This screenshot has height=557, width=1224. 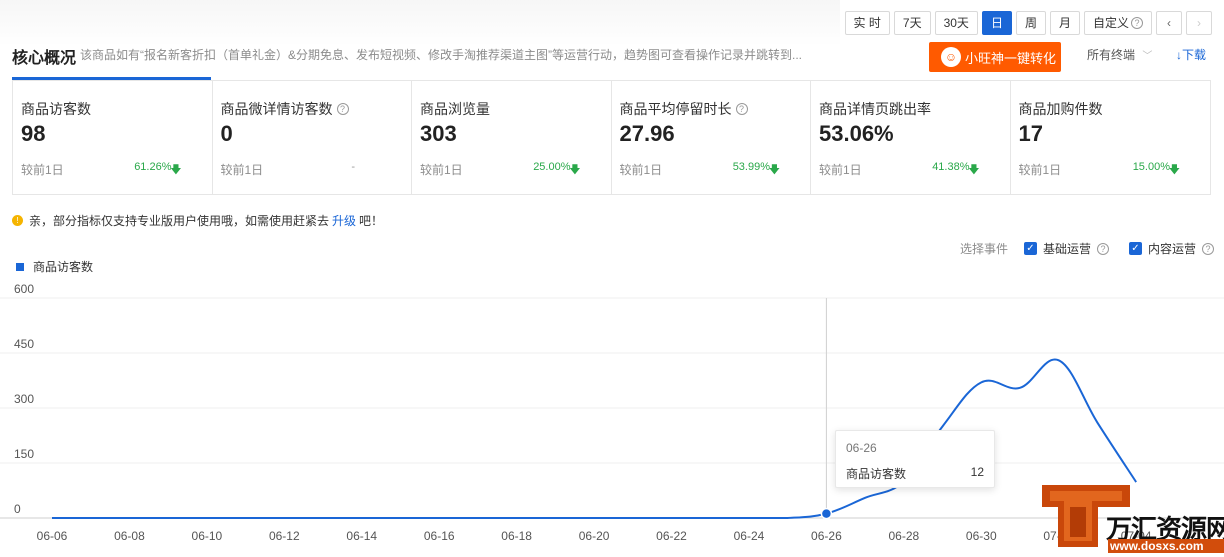 I want to click on x-tick-label: 06-16, so click(x=439, y=536).